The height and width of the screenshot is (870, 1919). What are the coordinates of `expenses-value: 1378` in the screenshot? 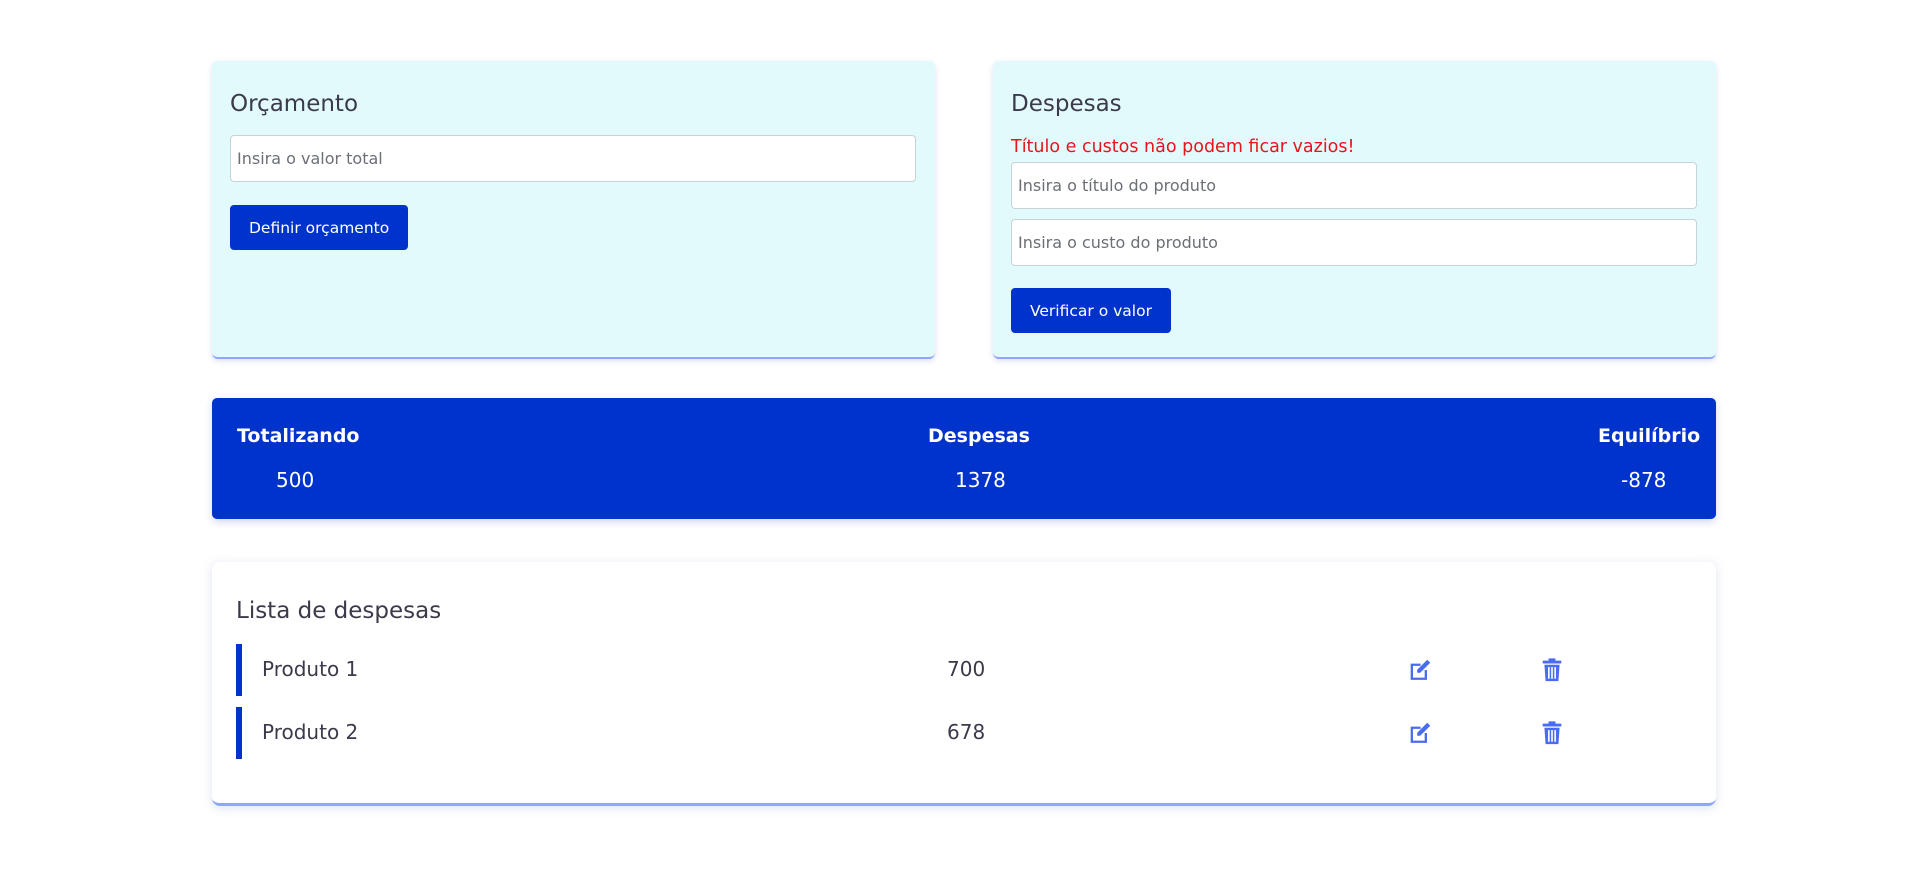 It's located at (980, 480).